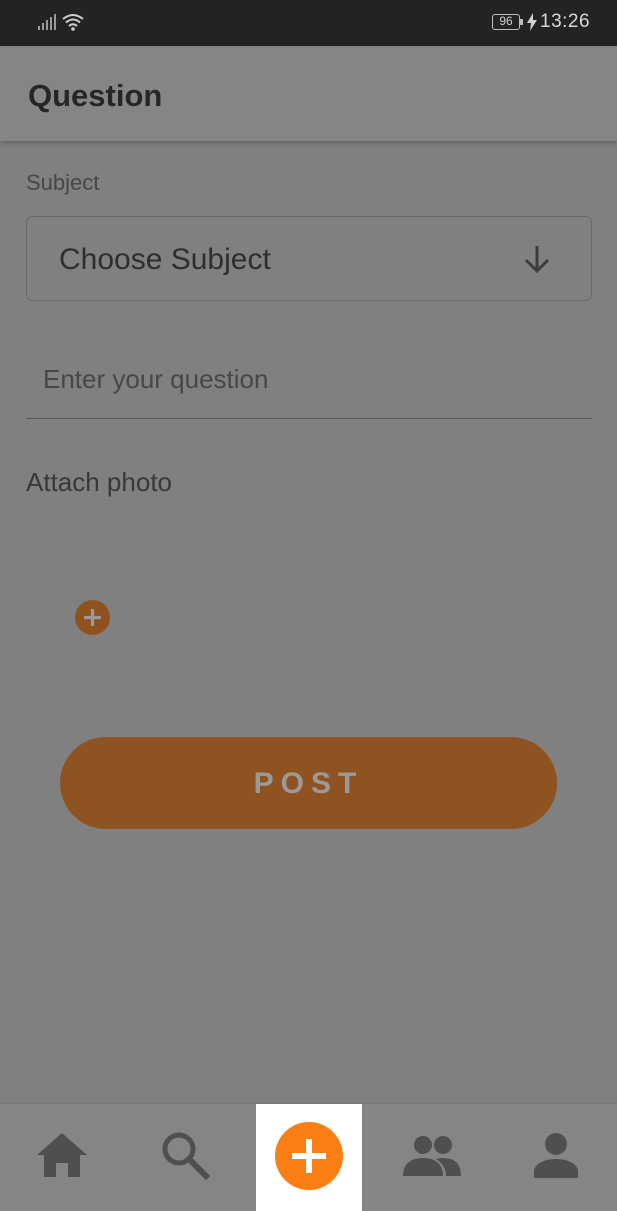 Image resolution: width=617 pixels, height=1211 pixels. Describe the element at coordinates (47, 22) in the screenshot. I see `signal-icon` at that location.